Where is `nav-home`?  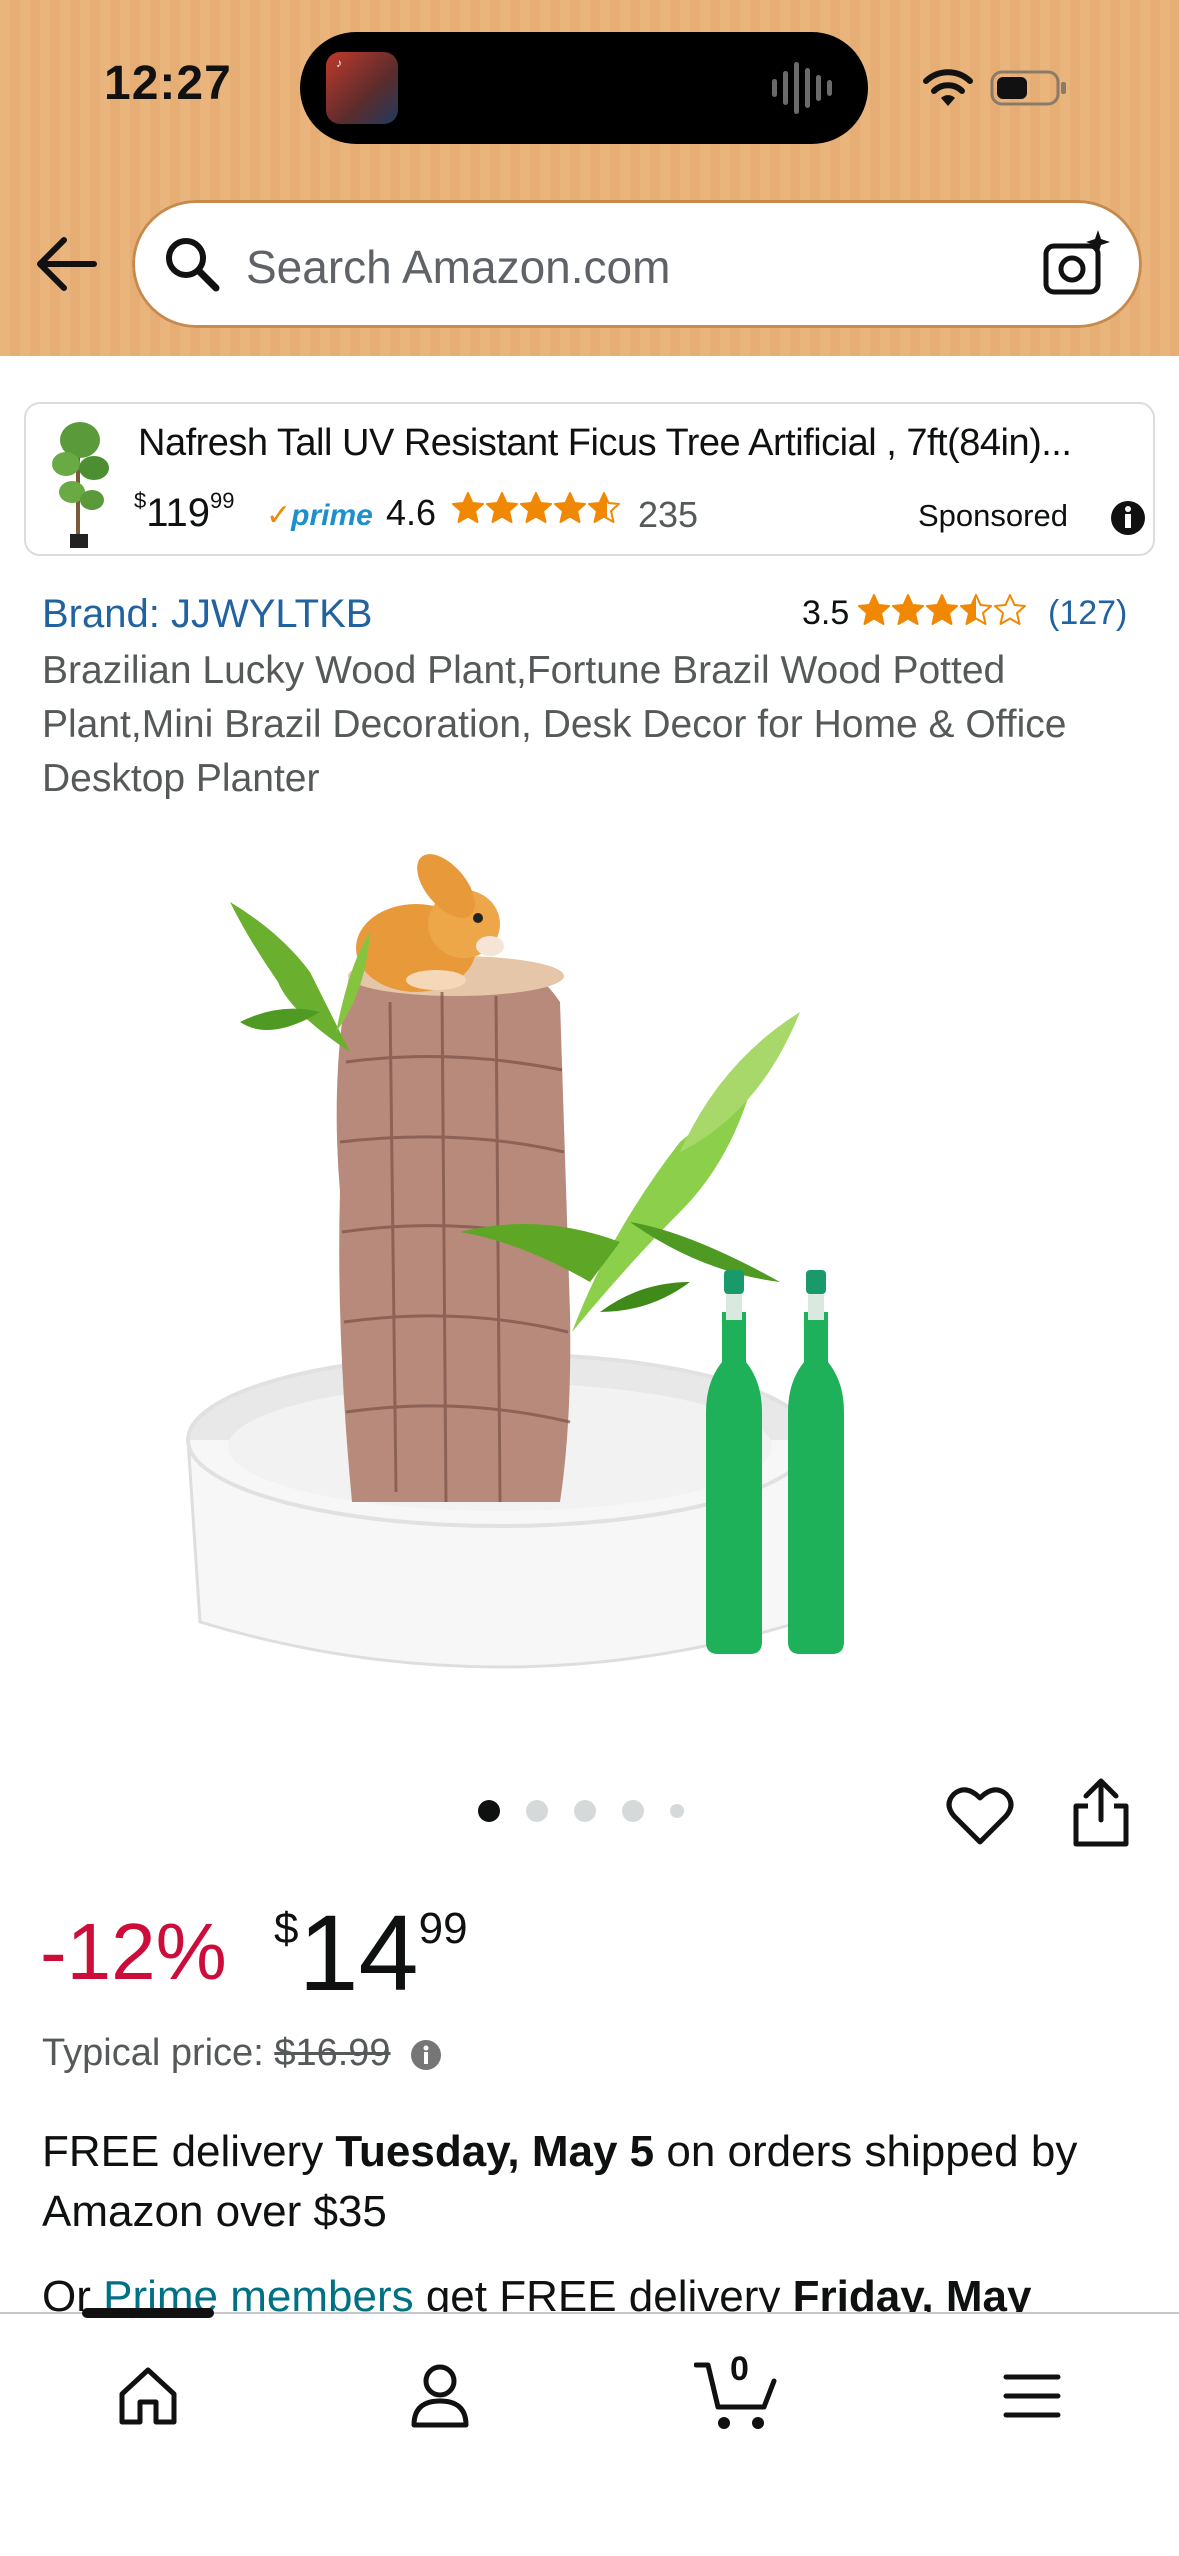
nav-home is located at coordinates (148, 2396).